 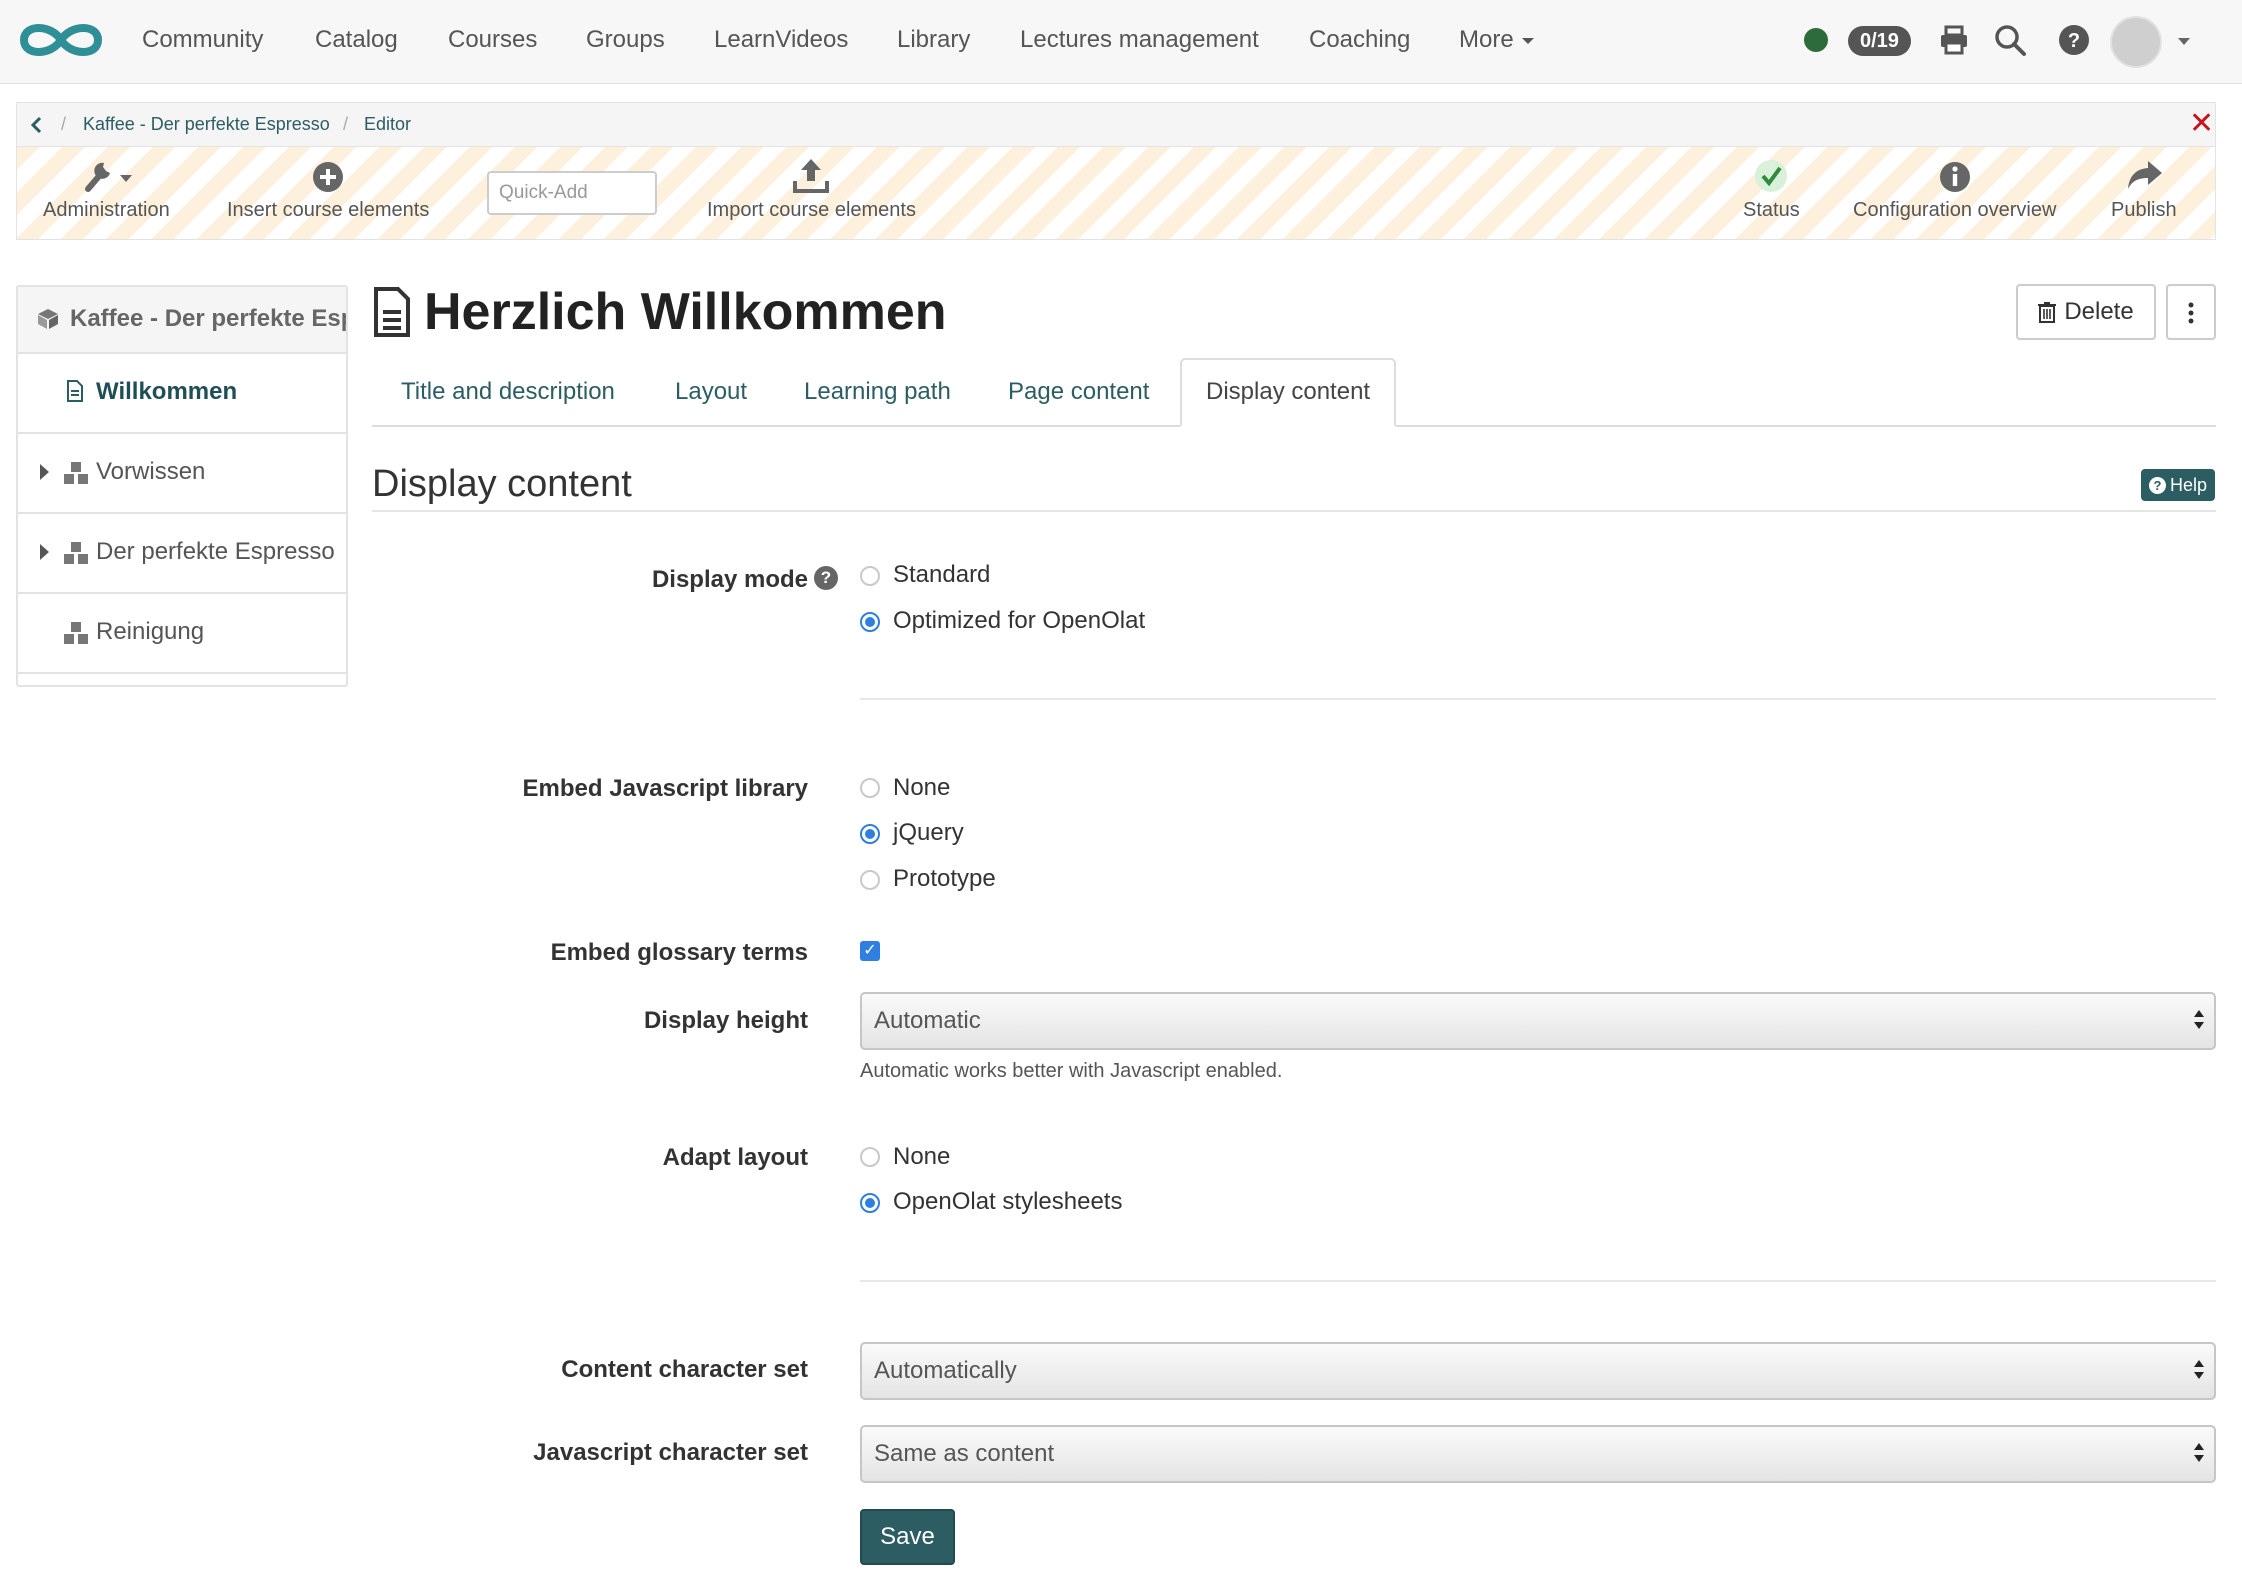 I want to click on quick-add-input, so click(x=572, y=193).